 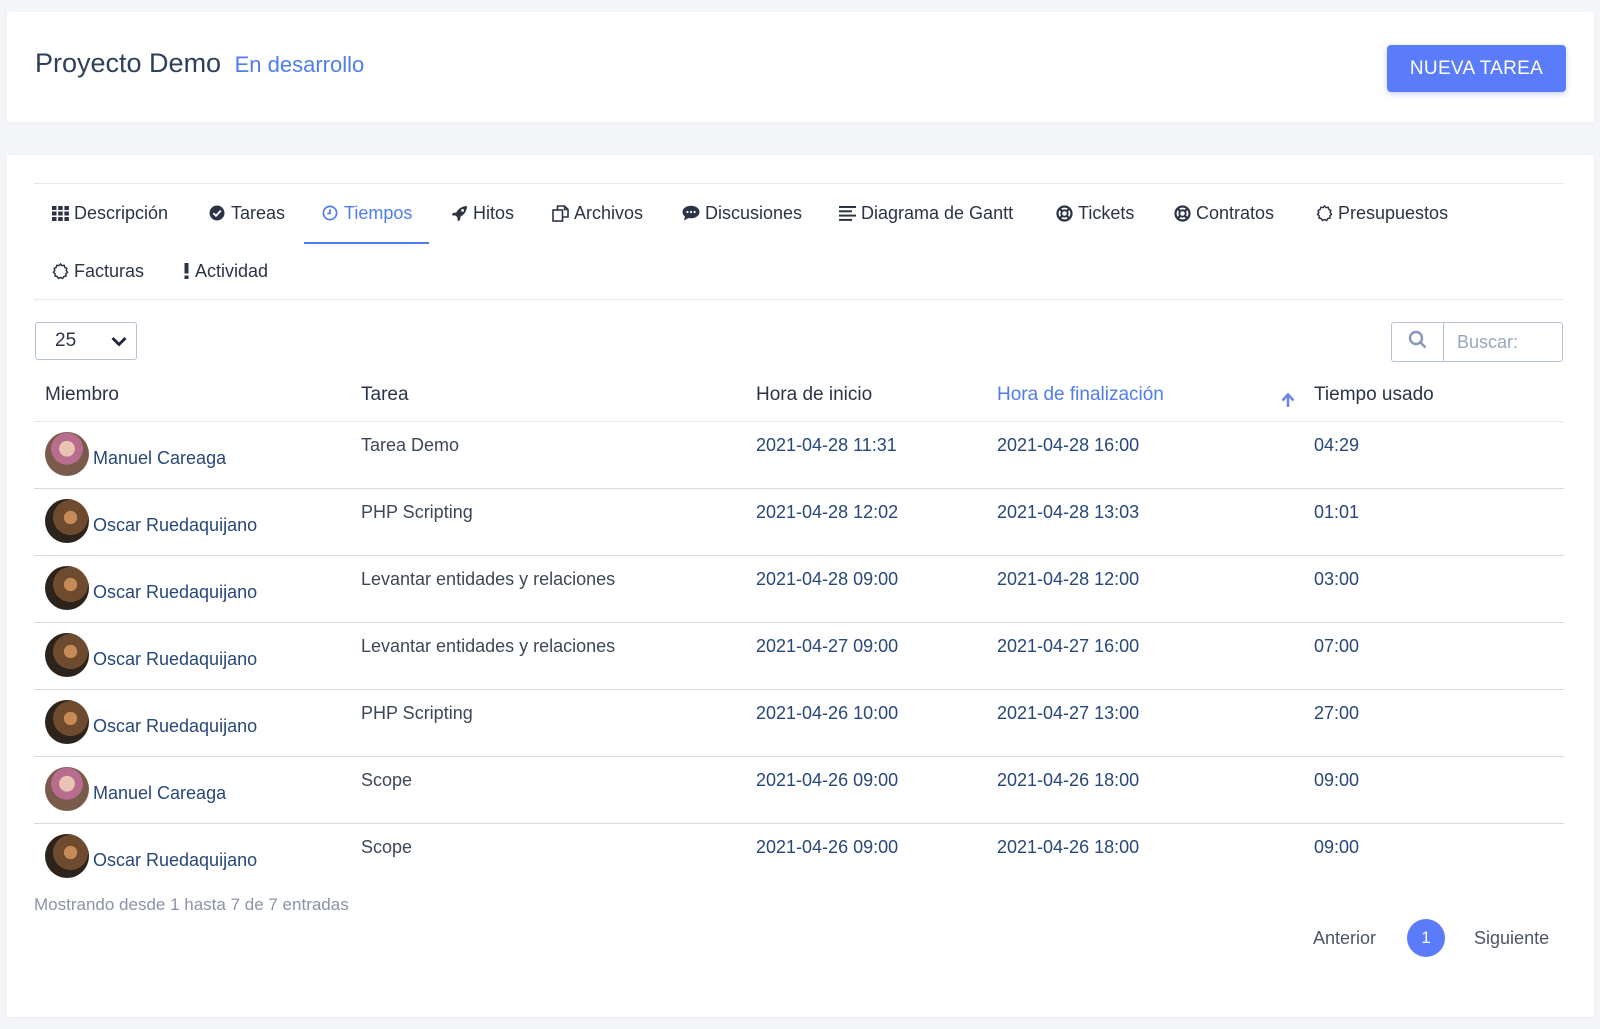 What do you see at coordinates (1511, 938) in the screenshot?
I see `next-page-button: Siguiente` at bounding box center [1511, 938].